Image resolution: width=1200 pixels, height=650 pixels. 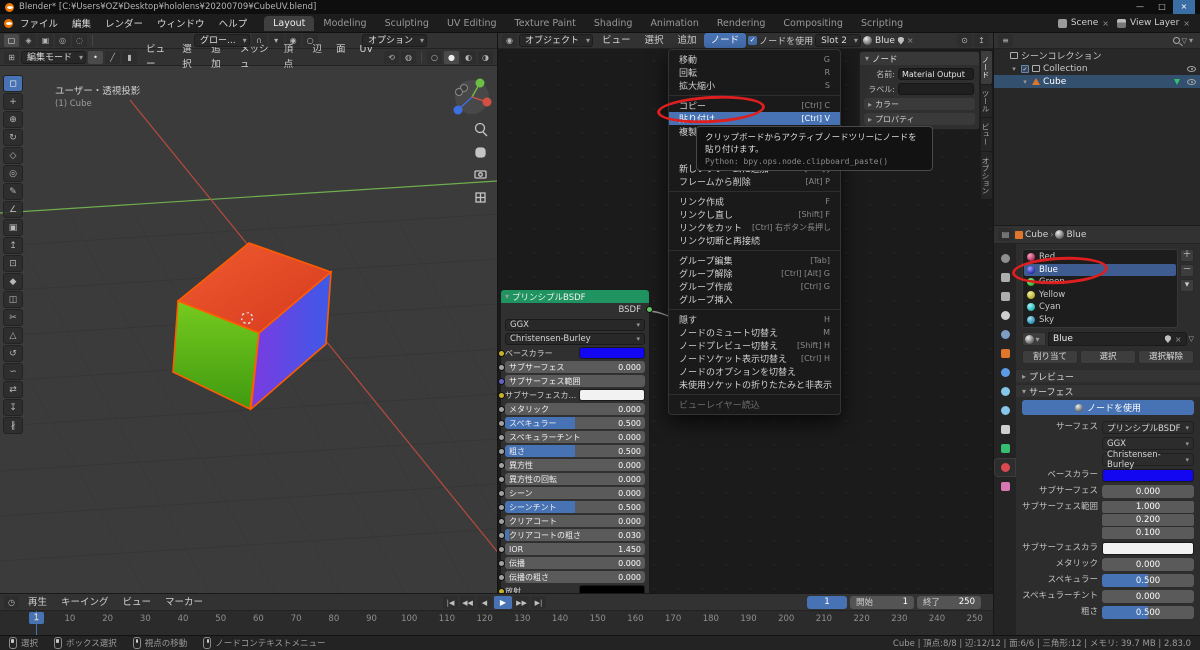 I want to click on context-menu-item: ノードのオプションを切替え, so click(x=754, y=371).